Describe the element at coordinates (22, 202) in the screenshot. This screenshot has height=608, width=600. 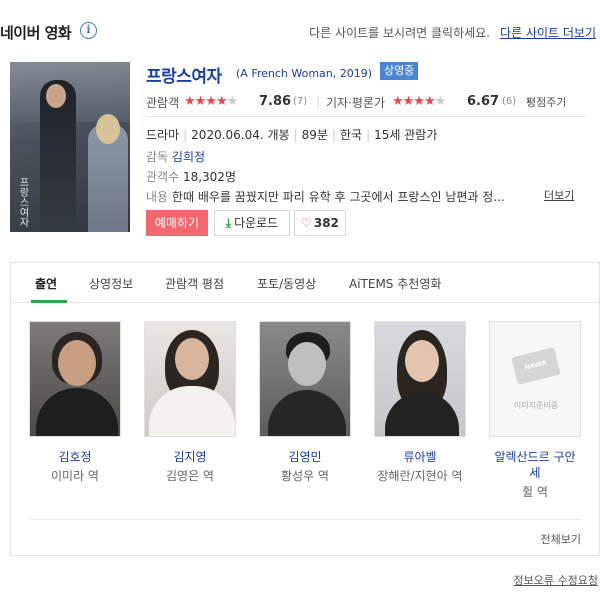
I see `poster-title: 프랑스여자` at that location.